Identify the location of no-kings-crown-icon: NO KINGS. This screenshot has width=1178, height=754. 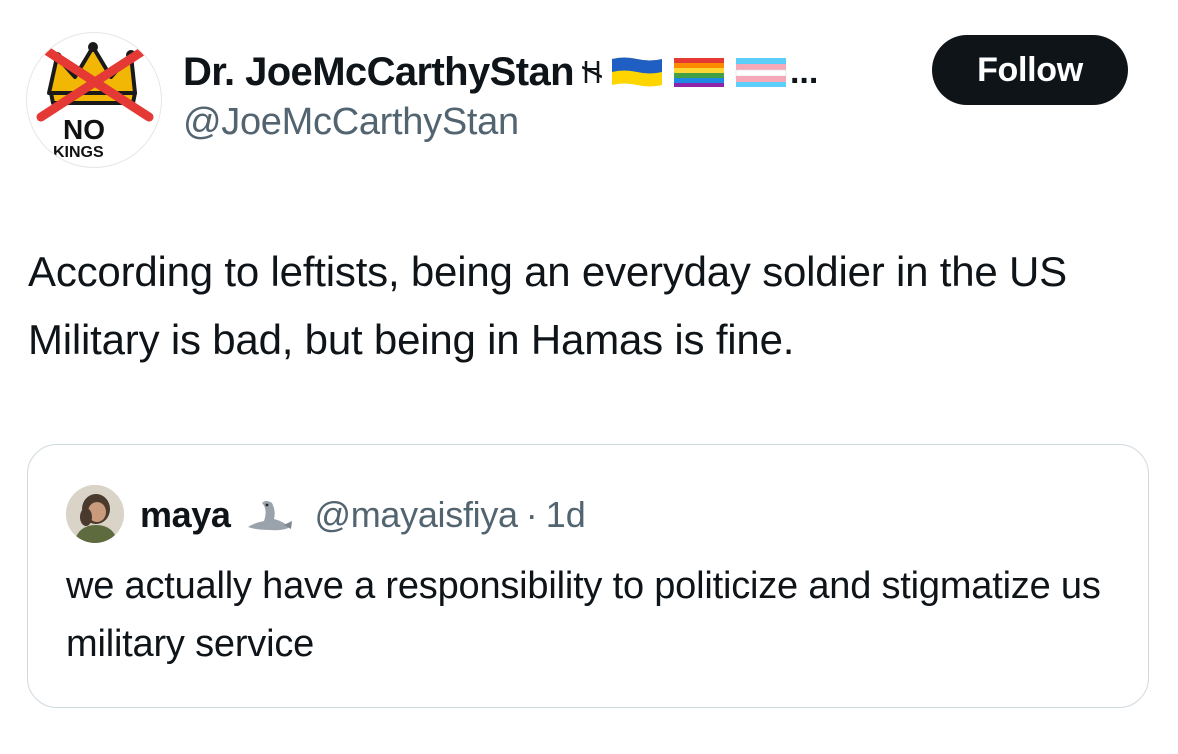
(95, 101).